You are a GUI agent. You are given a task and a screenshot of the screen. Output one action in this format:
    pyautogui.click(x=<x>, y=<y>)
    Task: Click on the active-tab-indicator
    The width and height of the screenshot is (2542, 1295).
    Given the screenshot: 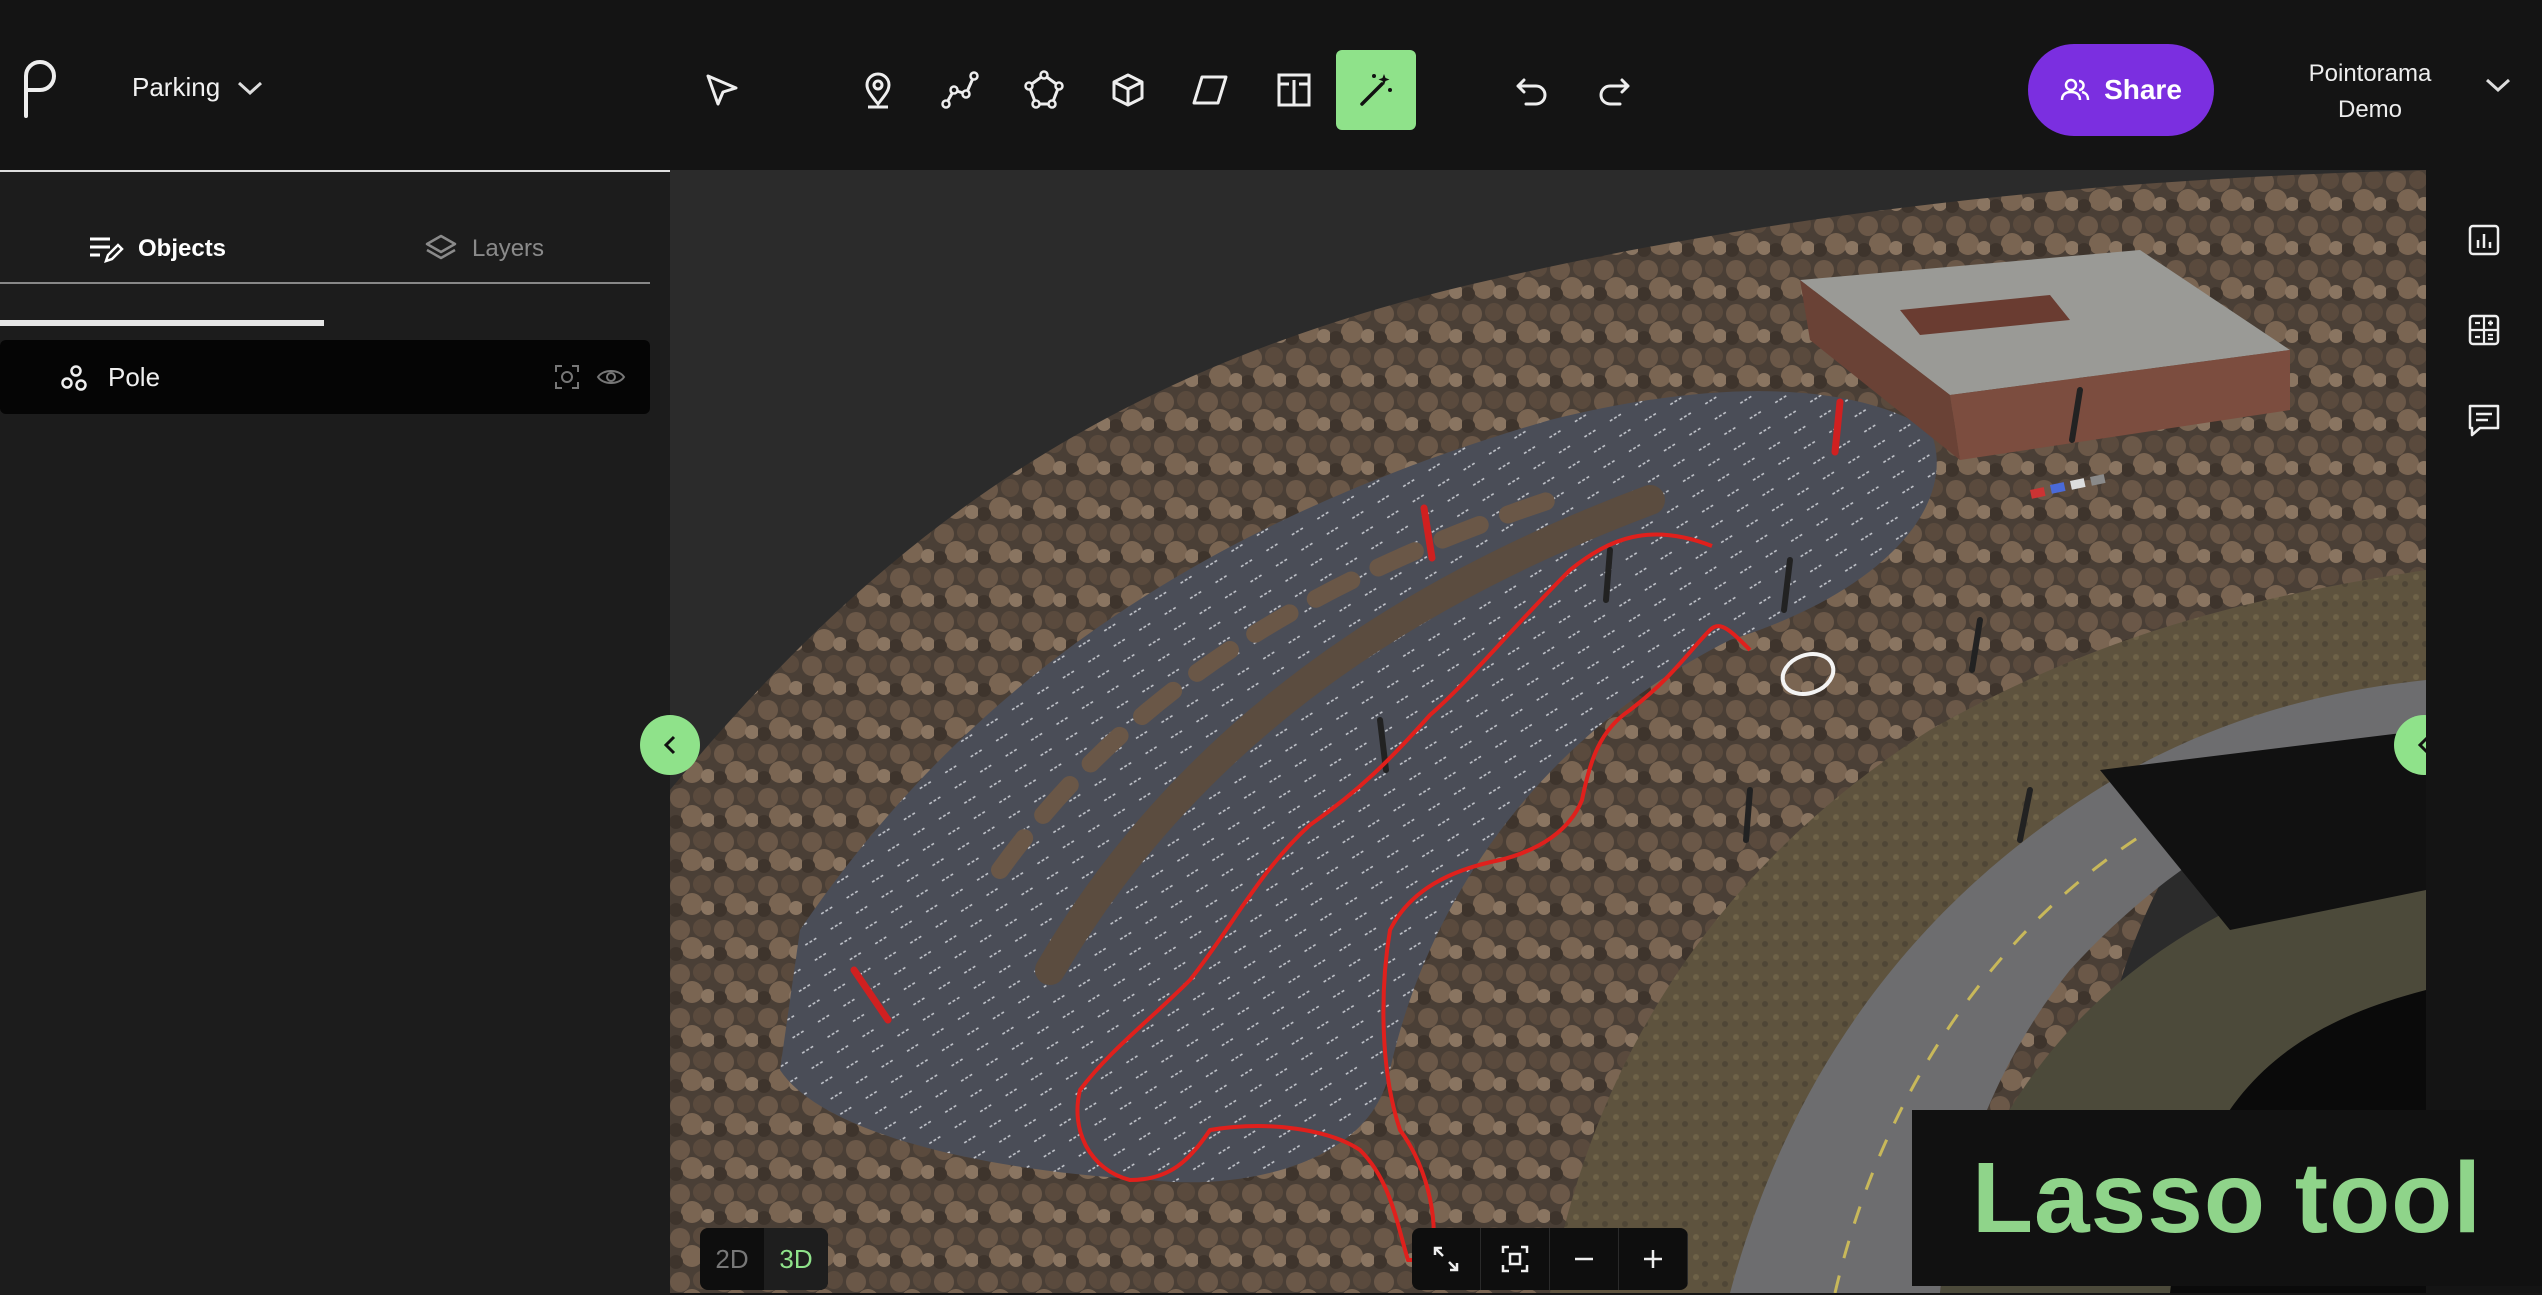 What is the action you would take?
    pyautogui.click(x=162, y=323)
    